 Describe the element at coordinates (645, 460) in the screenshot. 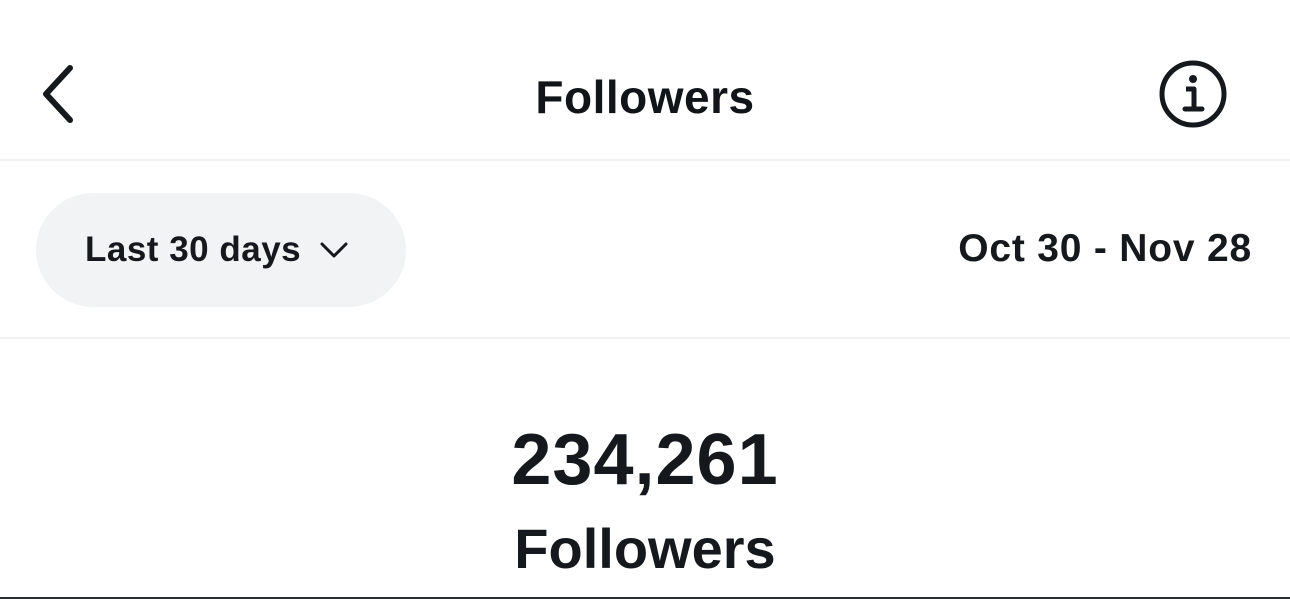

I see `followers-count: 234,261` at that location.